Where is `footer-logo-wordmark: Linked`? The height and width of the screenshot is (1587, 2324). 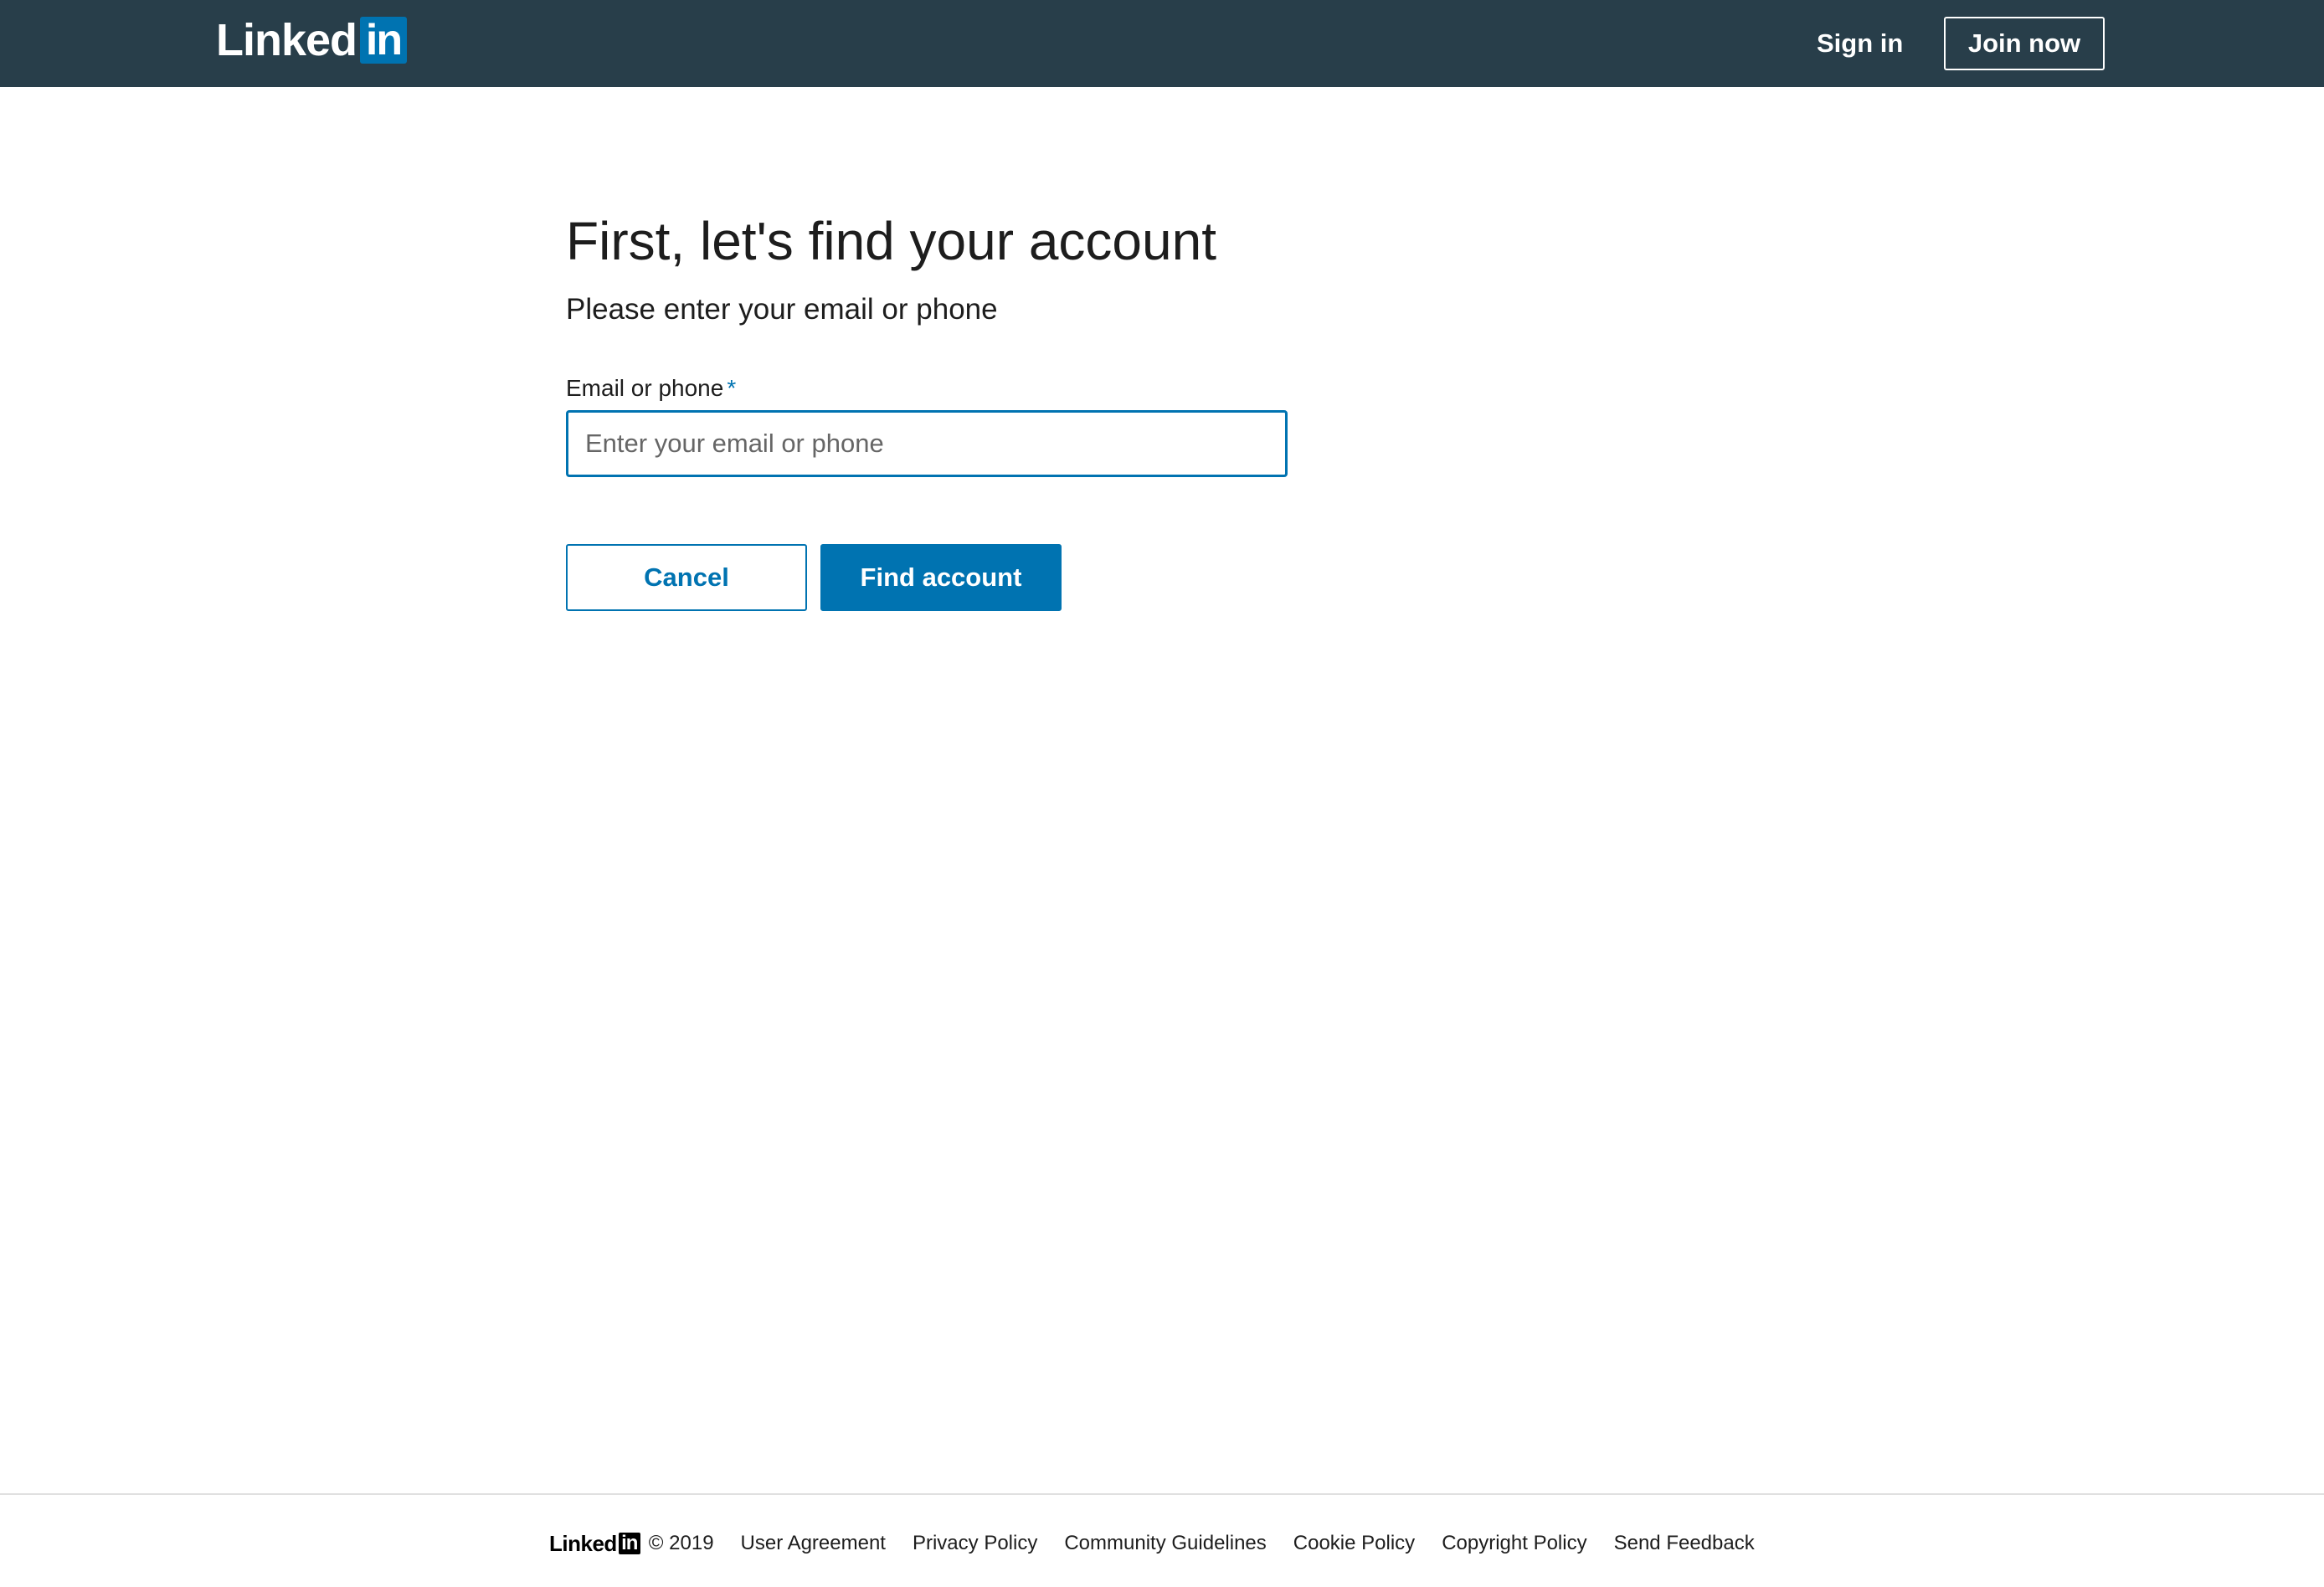 footer-logo-wordmark: Linked is located at coordinates (583, 1543).